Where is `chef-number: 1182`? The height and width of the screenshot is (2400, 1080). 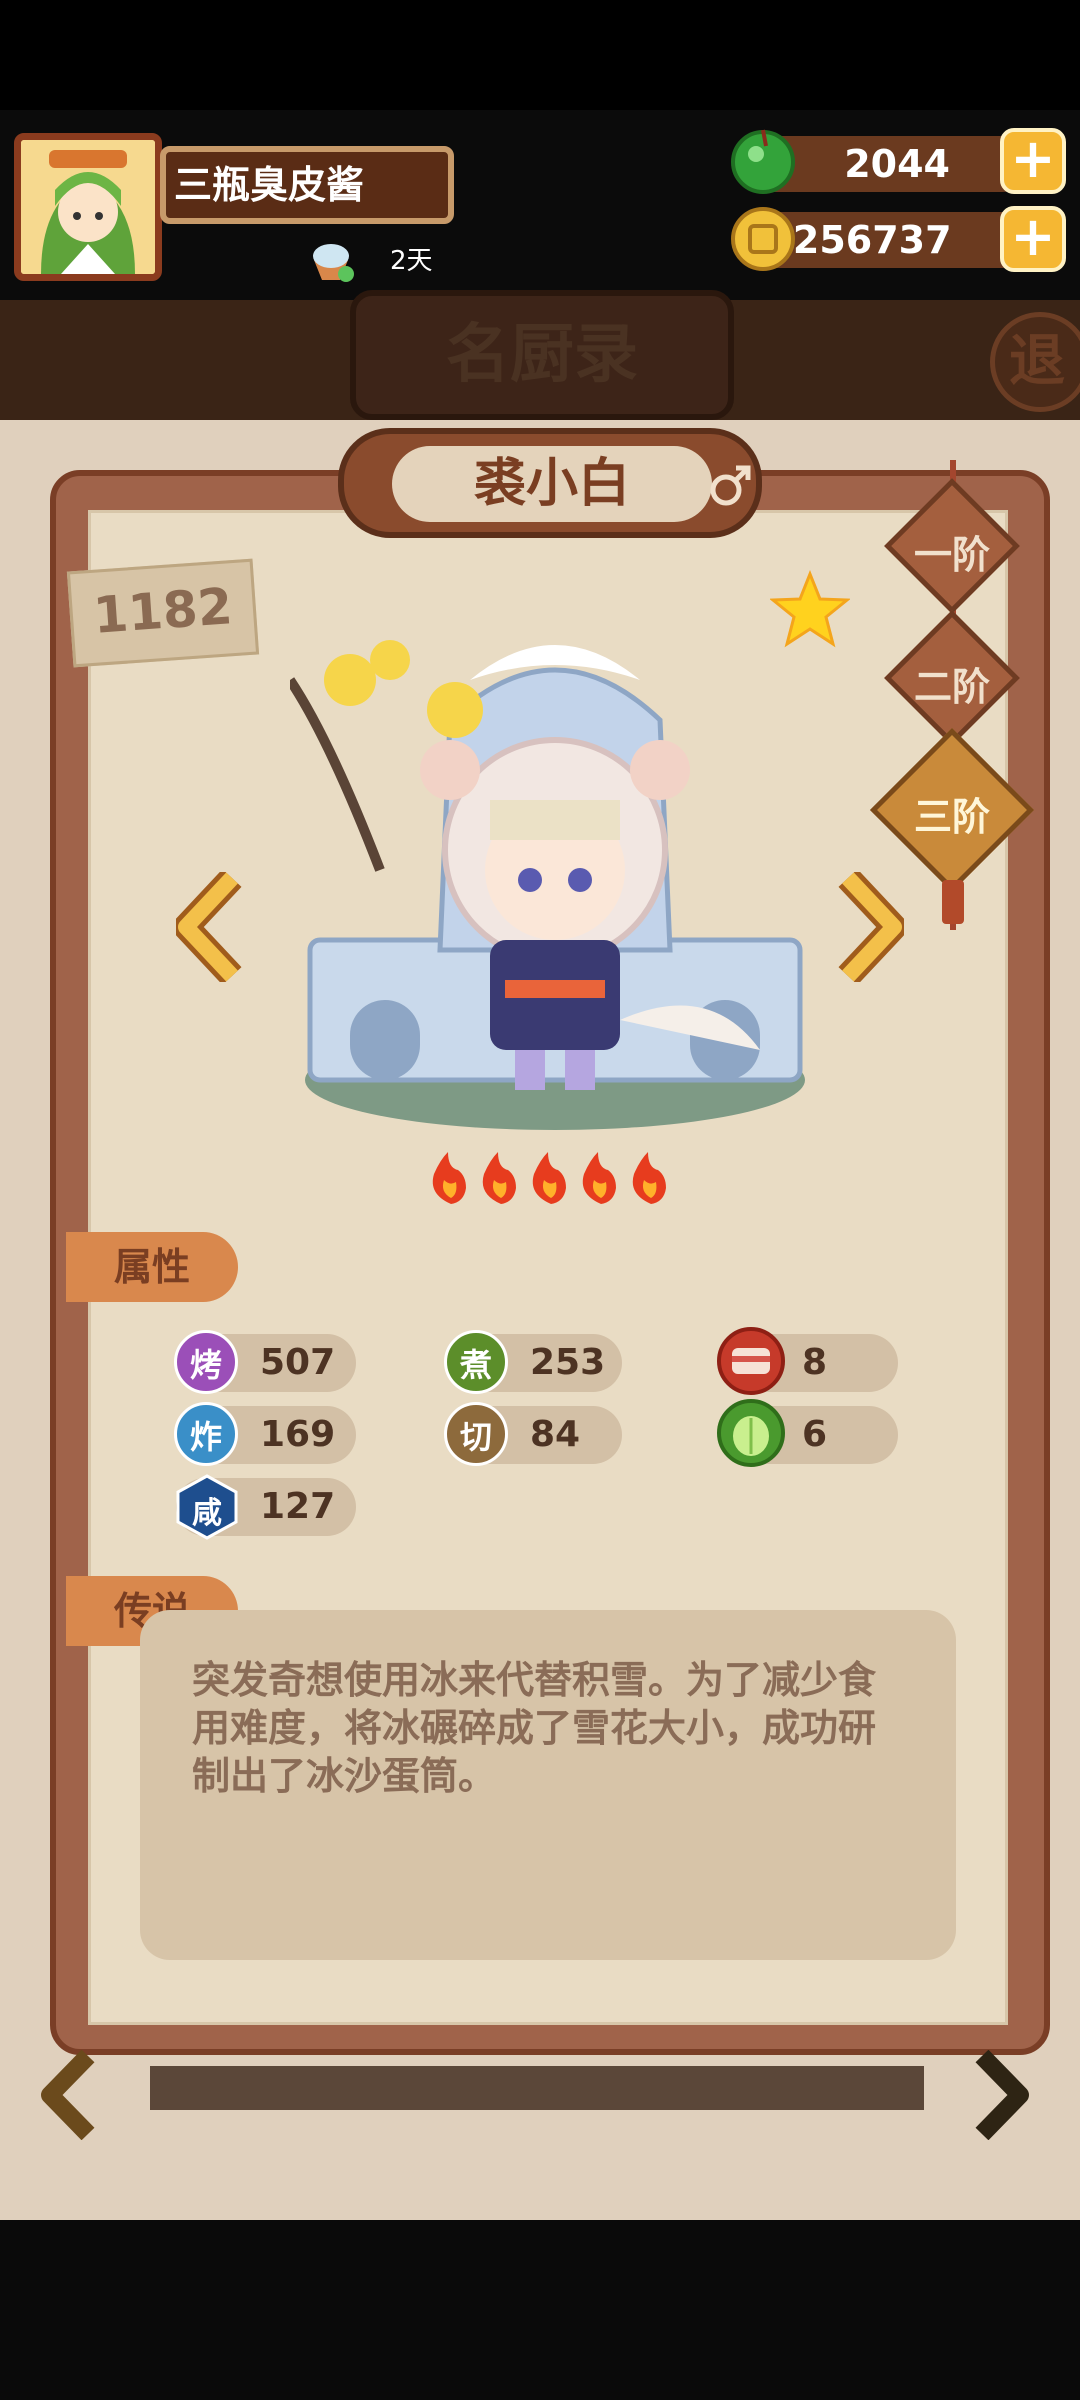
chef-number: 1182 is located at coordinates (163, 613).